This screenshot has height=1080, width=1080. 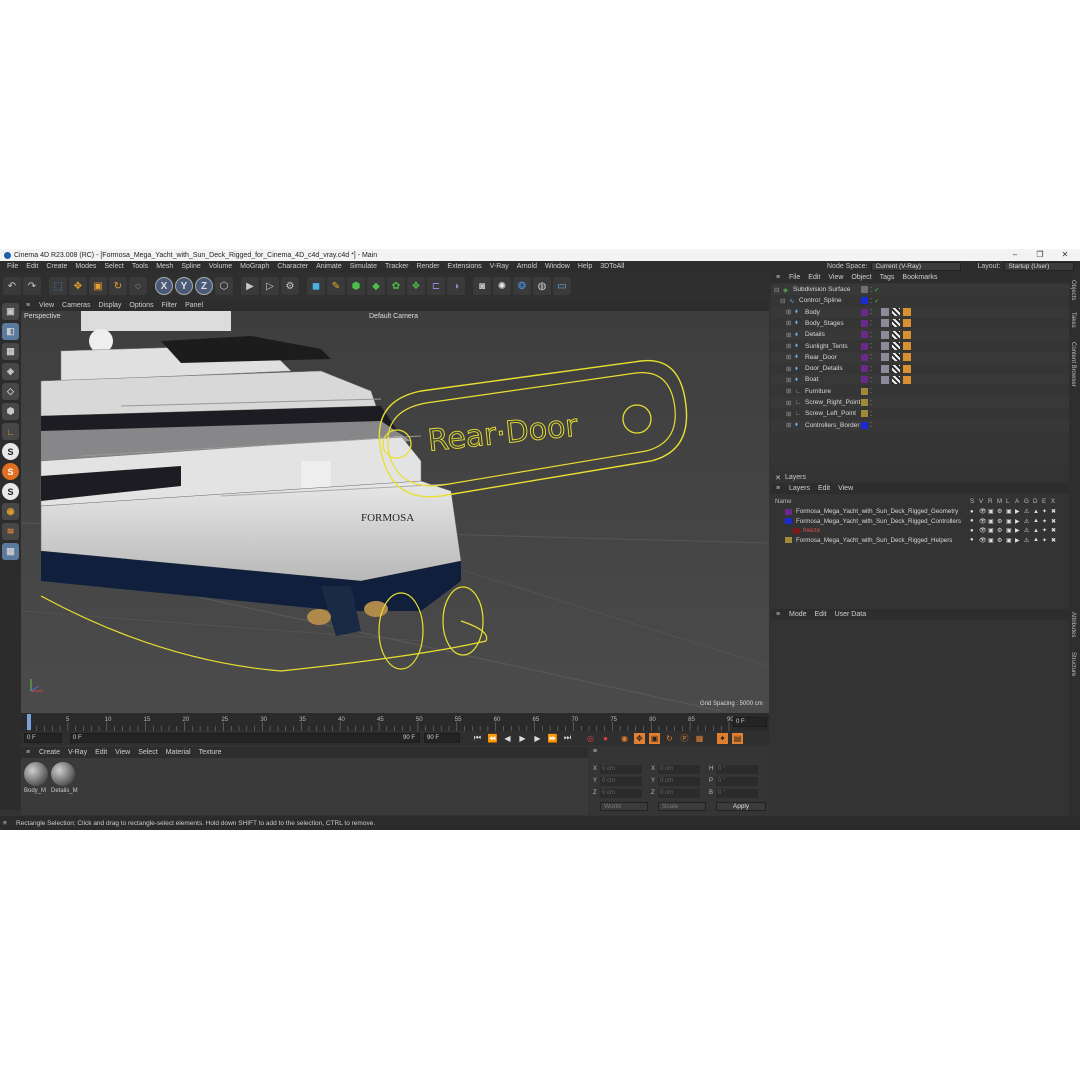 I want to click on minimize-button: –, so click(x=1015, y=255).